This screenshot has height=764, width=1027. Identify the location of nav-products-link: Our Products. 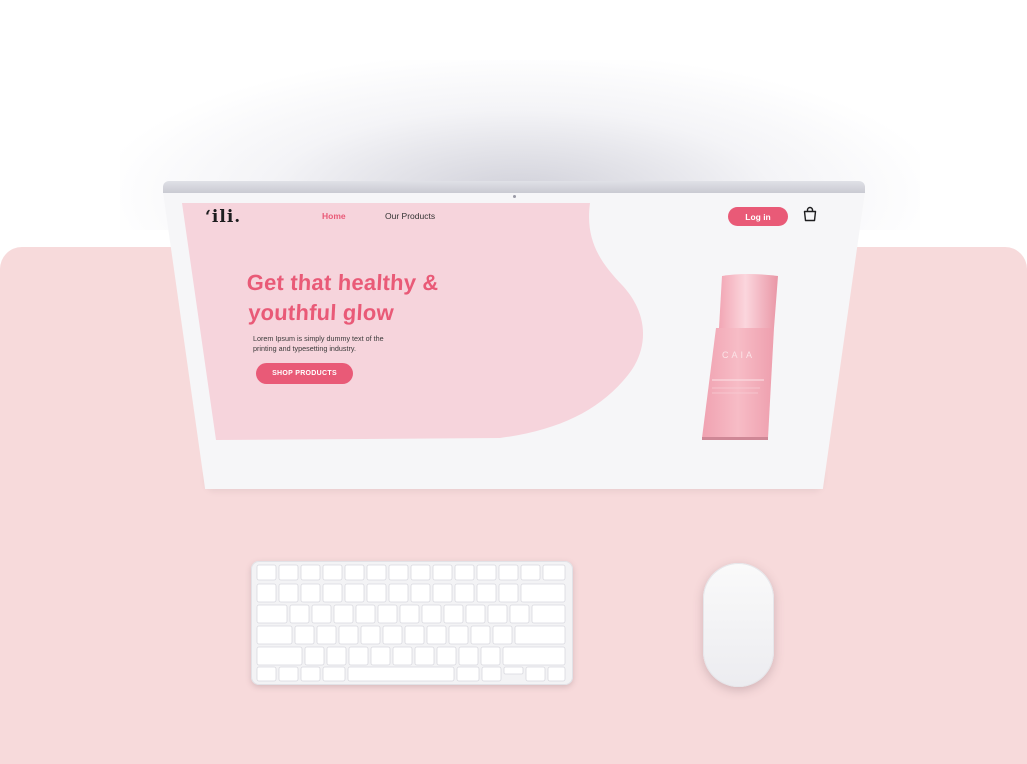
(410, 216).